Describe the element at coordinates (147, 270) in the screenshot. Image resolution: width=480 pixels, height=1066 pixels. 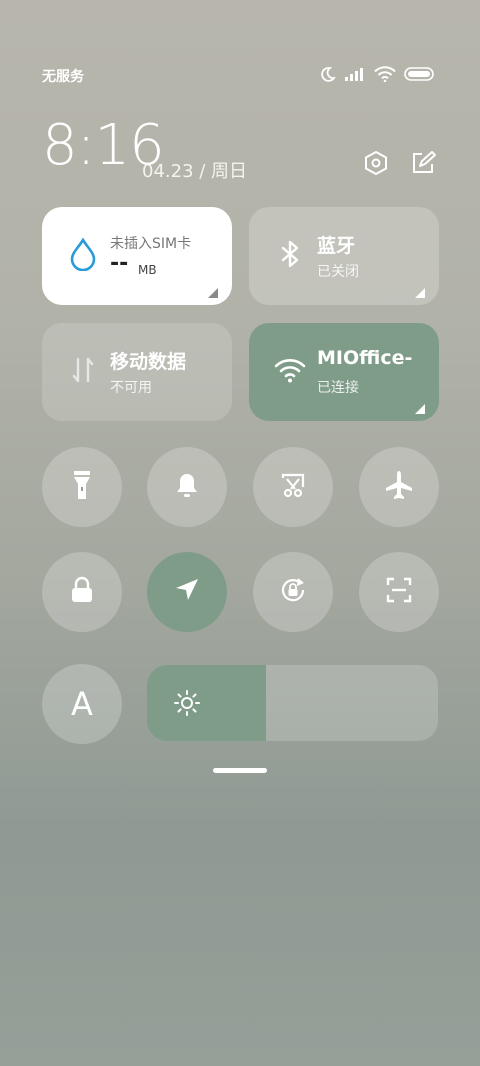
I see `data-usage-unit: MB` at that location.